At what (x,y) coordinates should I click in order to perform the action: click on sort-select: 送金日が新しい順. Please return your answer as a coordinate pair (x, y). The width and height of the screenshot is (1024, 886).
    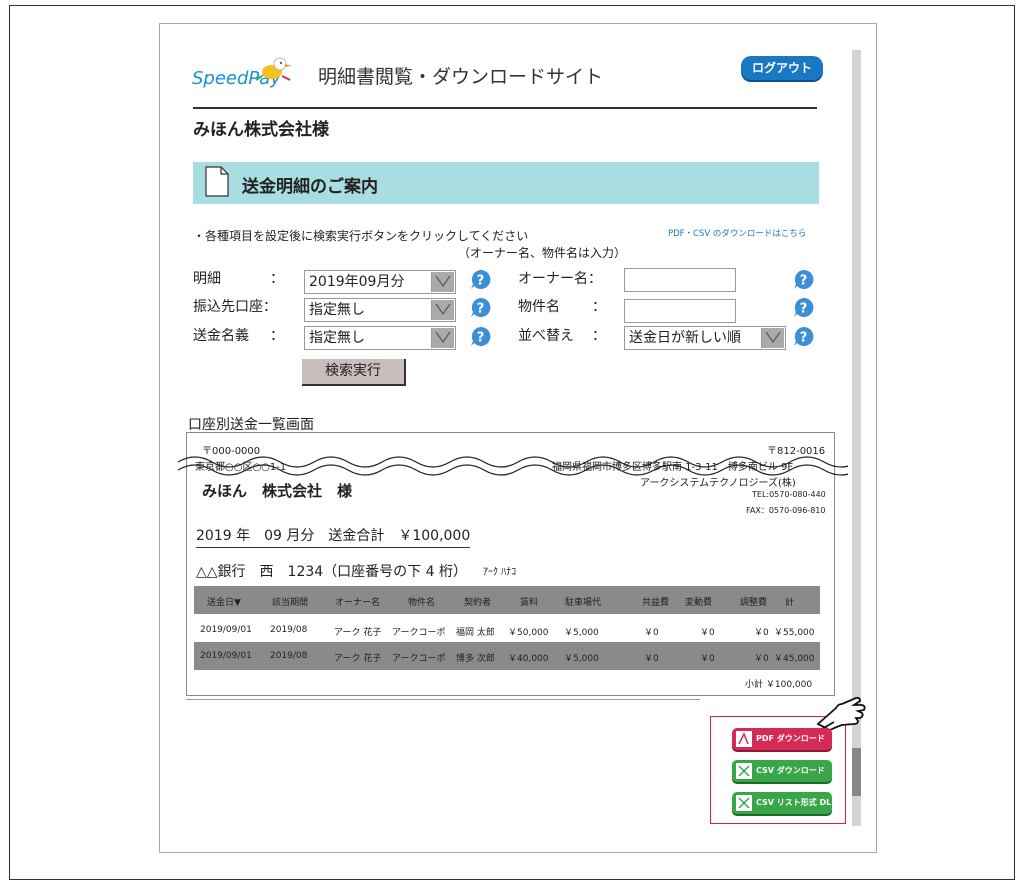
    Looking at the image, I should click on (705, 338).